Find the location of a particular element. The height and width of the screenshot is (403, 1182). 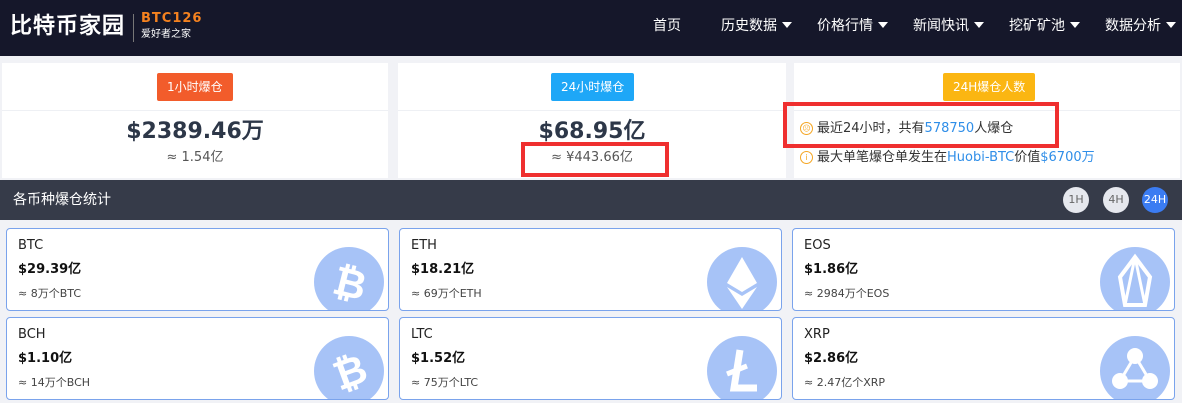

eos-icon is located at coordinates (1135, 278).